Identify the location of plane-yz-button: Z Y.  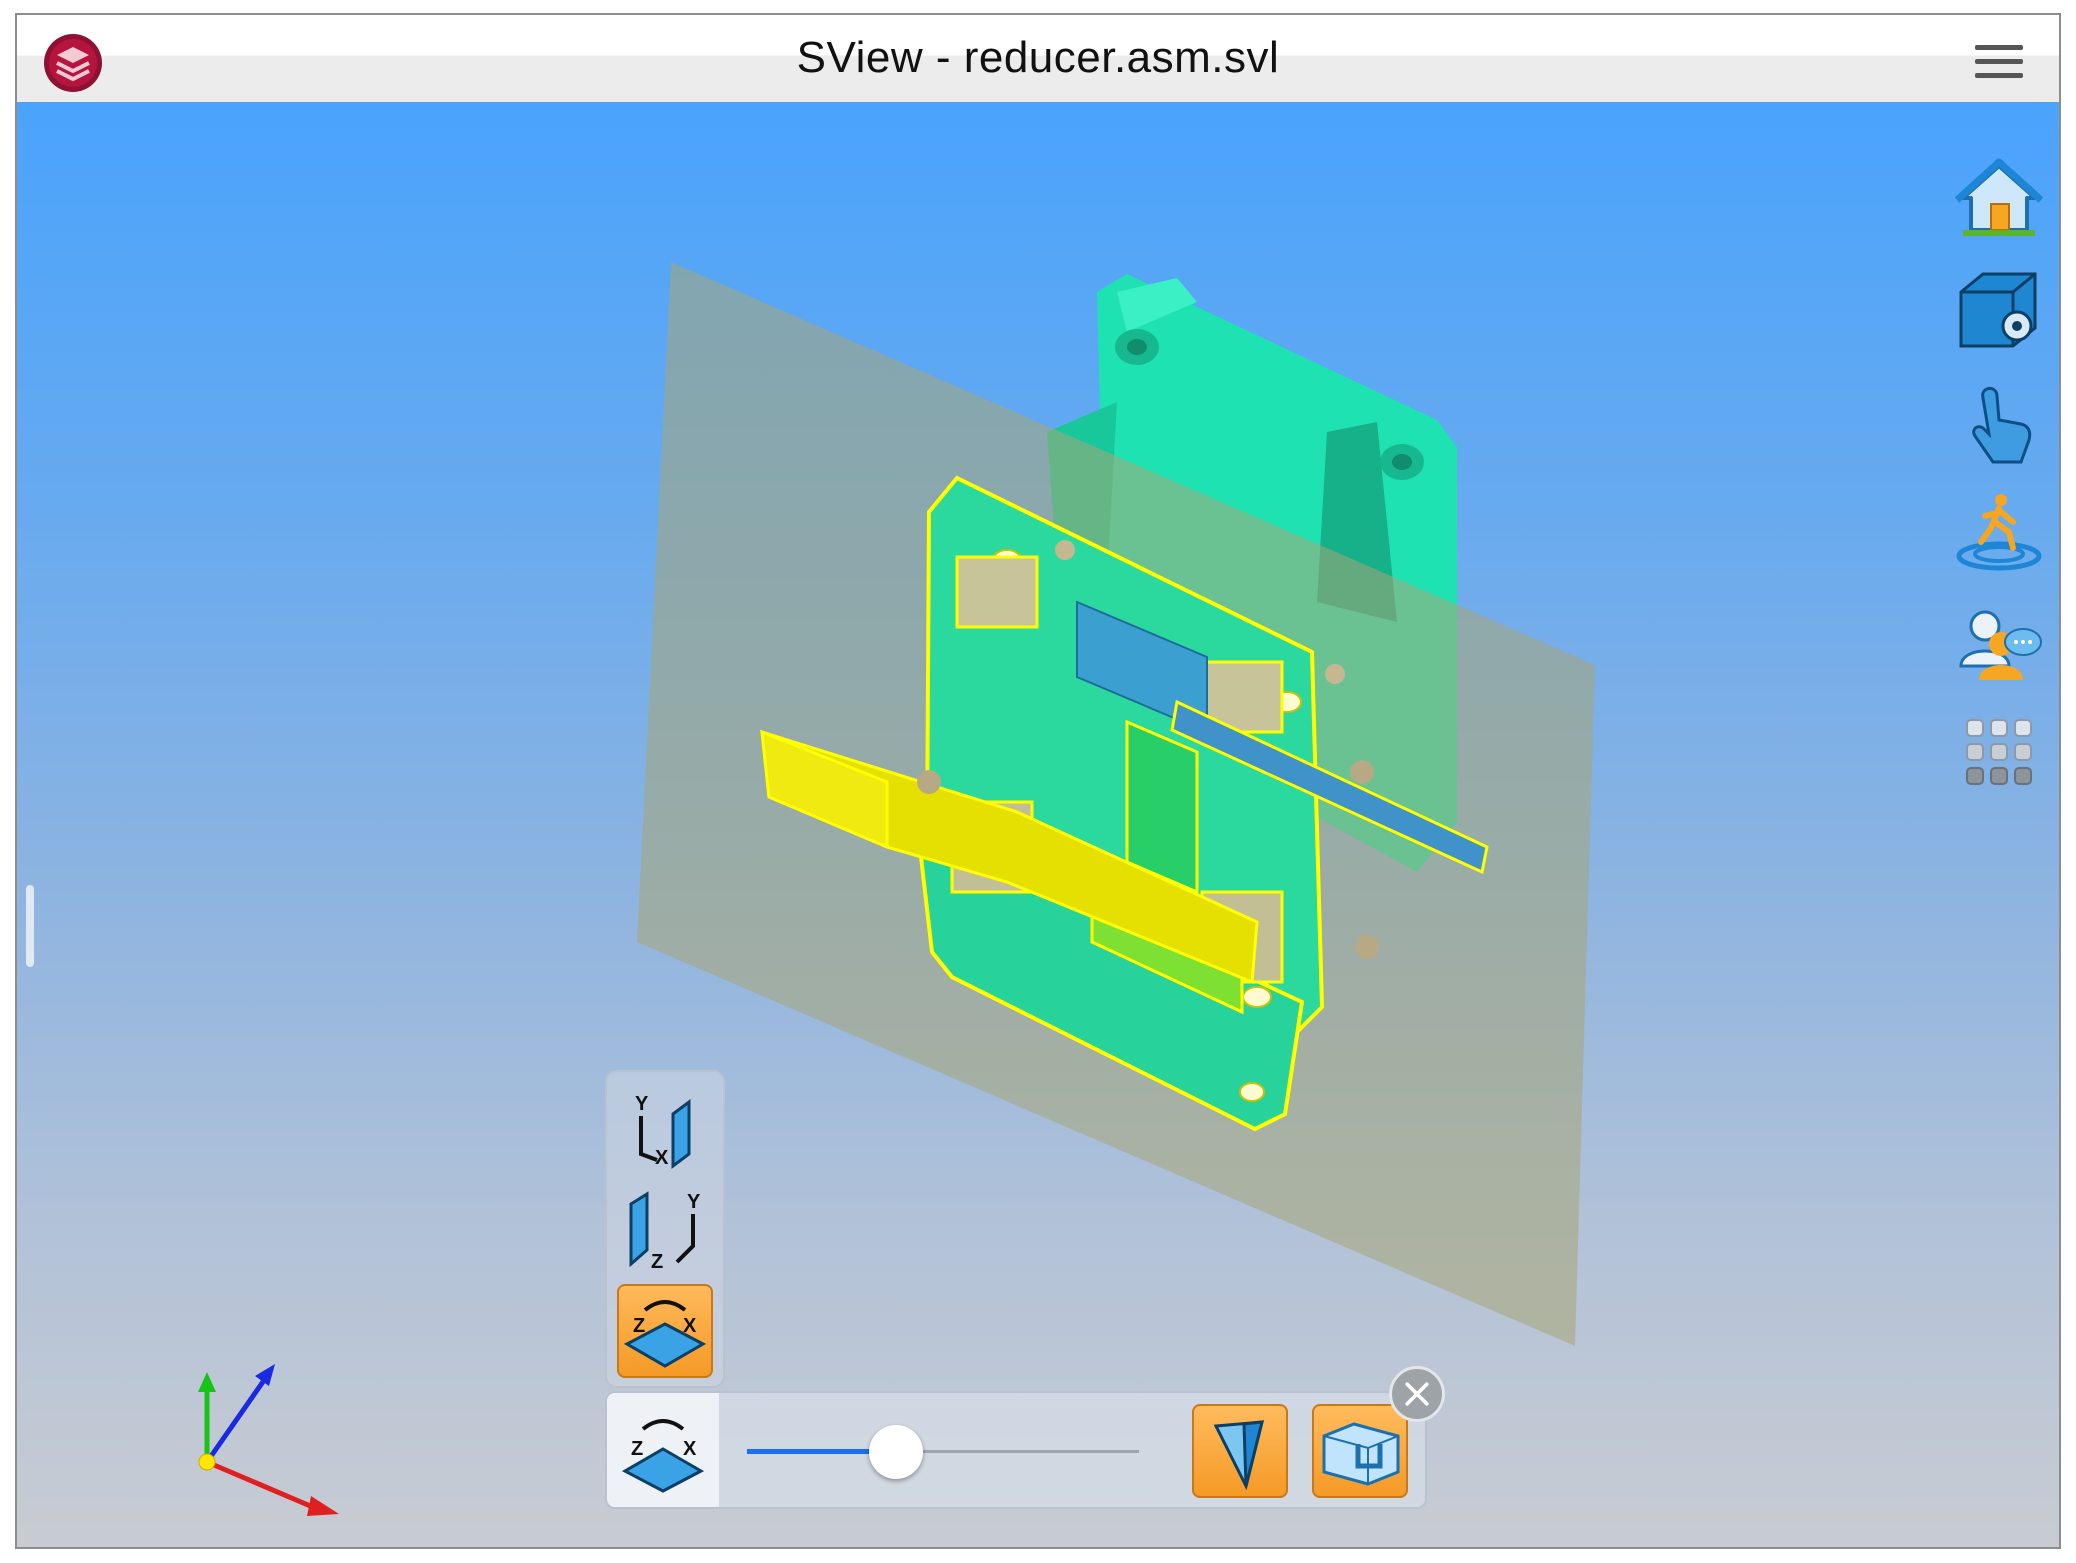
(665, 1231).